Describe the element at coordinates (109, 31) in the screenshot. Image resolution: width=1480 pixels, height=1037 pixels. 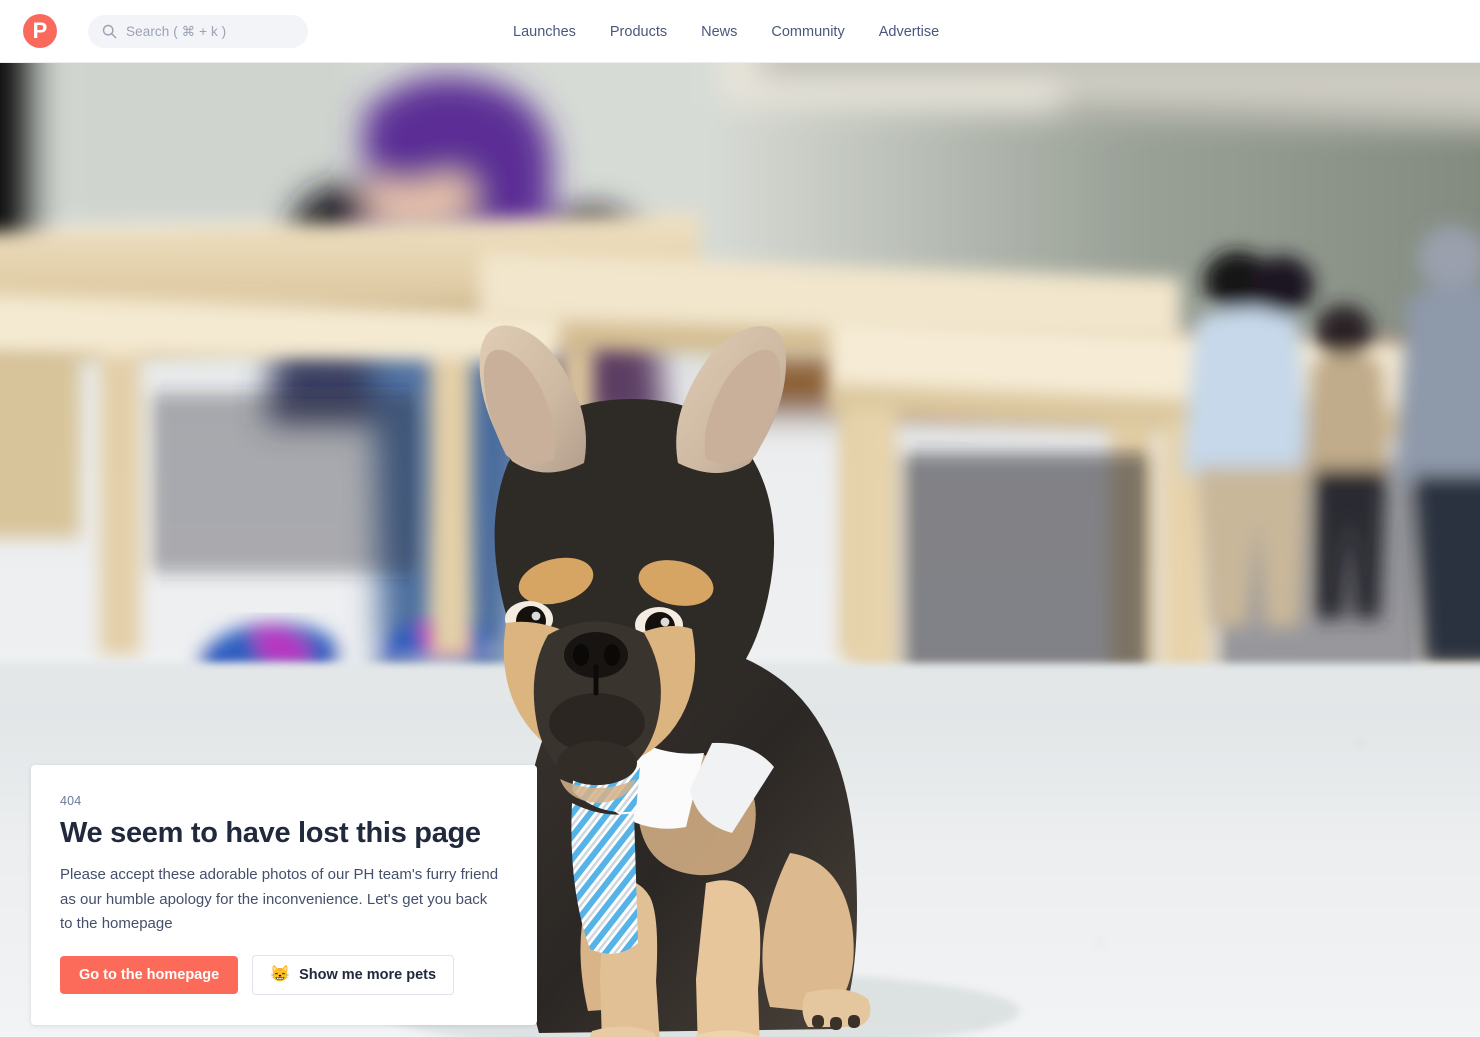
I see `search-icon` at that location.